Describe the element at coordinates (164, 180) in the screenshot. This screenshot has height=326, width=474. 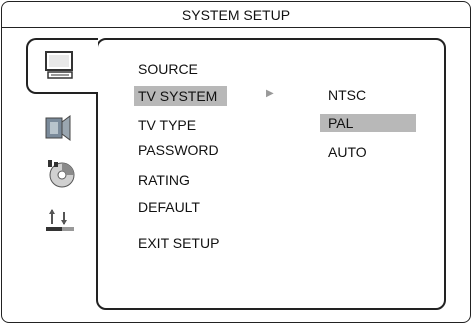
I see `menu-item-rating: RATING` at that location.